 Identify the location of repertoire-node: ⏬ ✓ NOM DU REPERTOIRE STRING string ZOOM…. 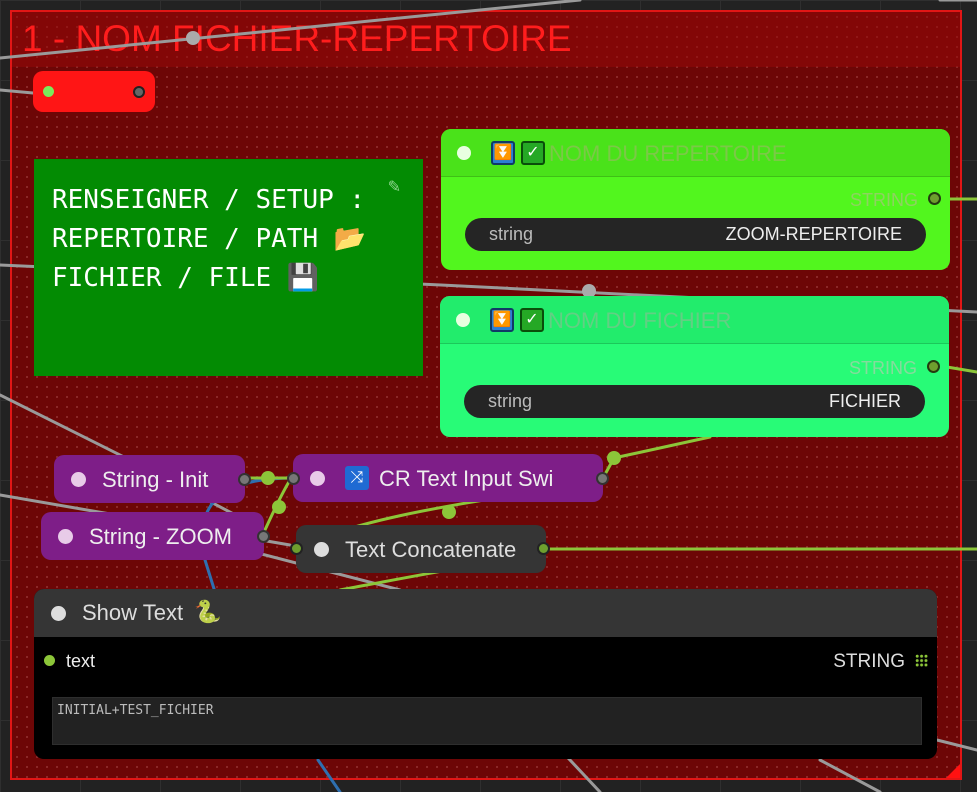
(695, 199).